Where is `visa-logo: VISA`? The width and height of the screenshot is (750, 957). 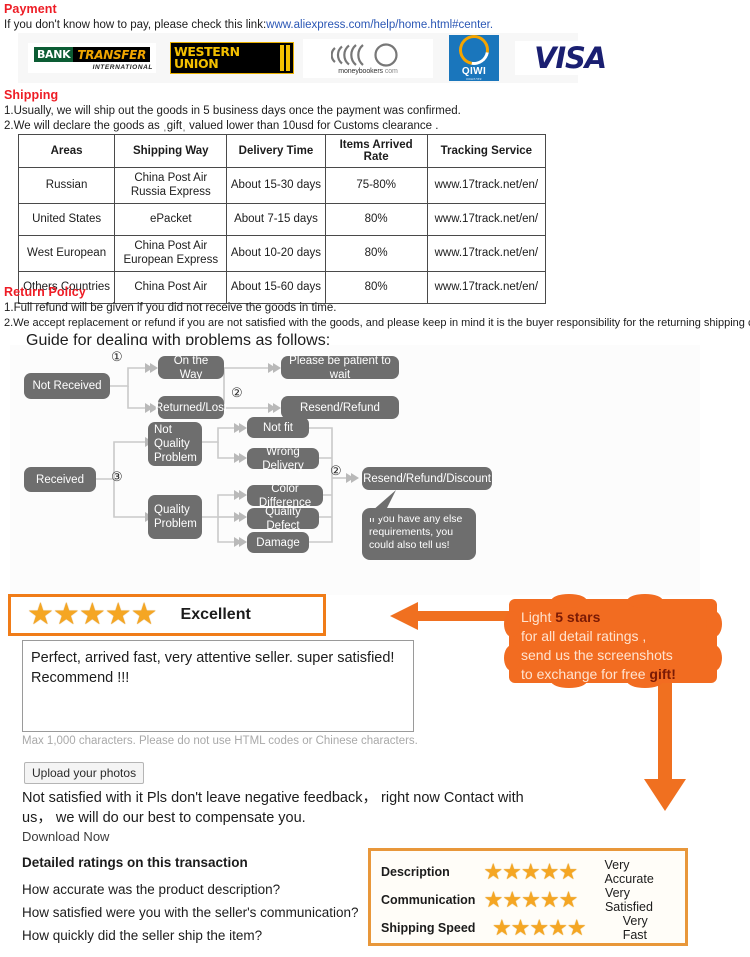 visa-logo: VISA is located at coordinates (570, 58).